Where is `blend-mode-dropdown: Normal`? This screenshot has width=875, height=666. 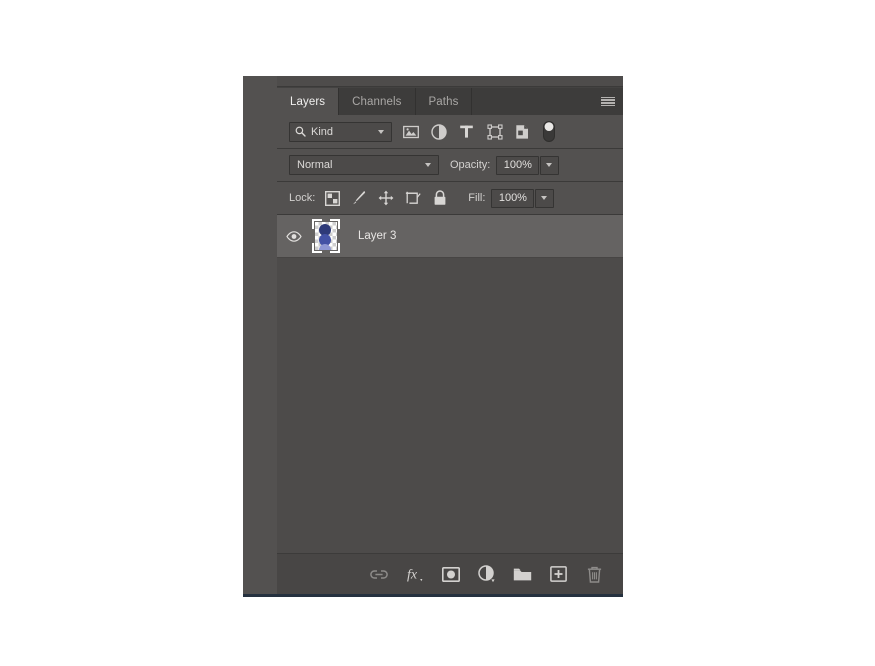 blend-mode-dropdown: Normal is located at coordinates (364, 165).